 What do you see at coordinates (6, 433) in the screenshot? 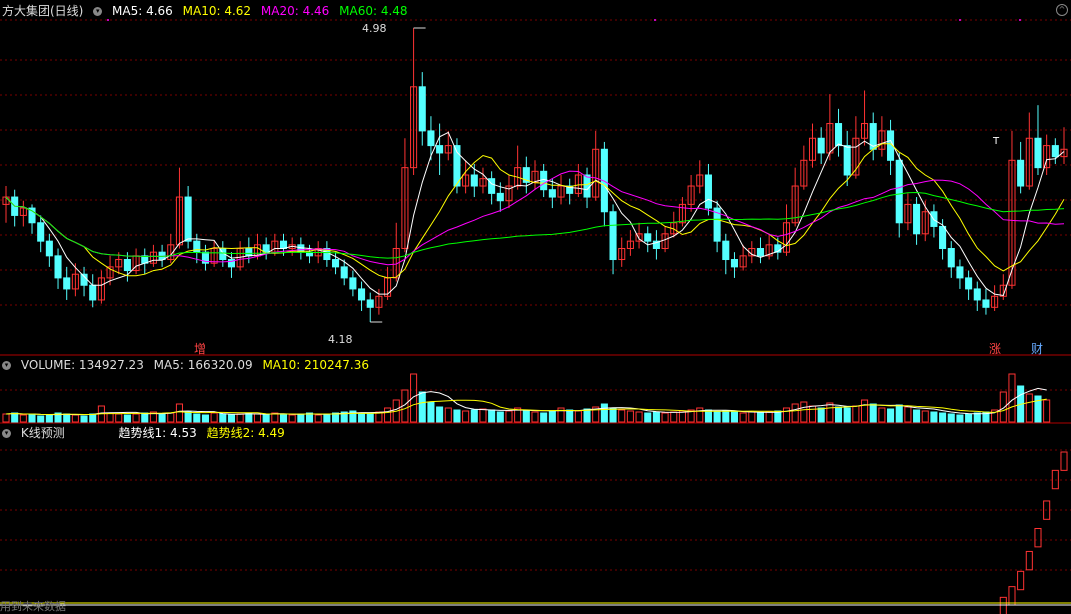
I see `indicator-settings-icon: ▾` at bounding box center [6, 433].